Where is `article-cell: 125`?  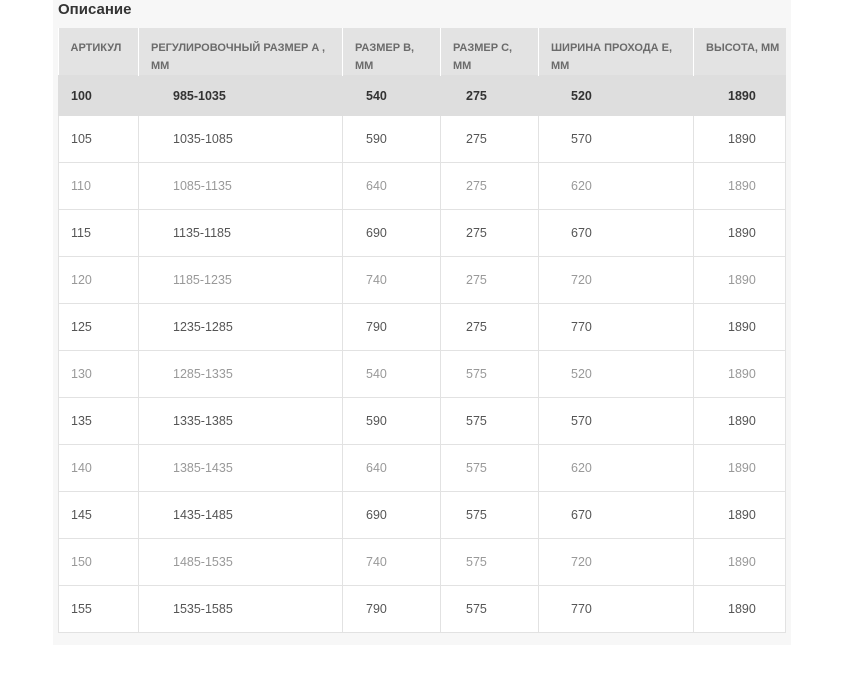 article-cell: 125 is located at coordinates (98, 327).